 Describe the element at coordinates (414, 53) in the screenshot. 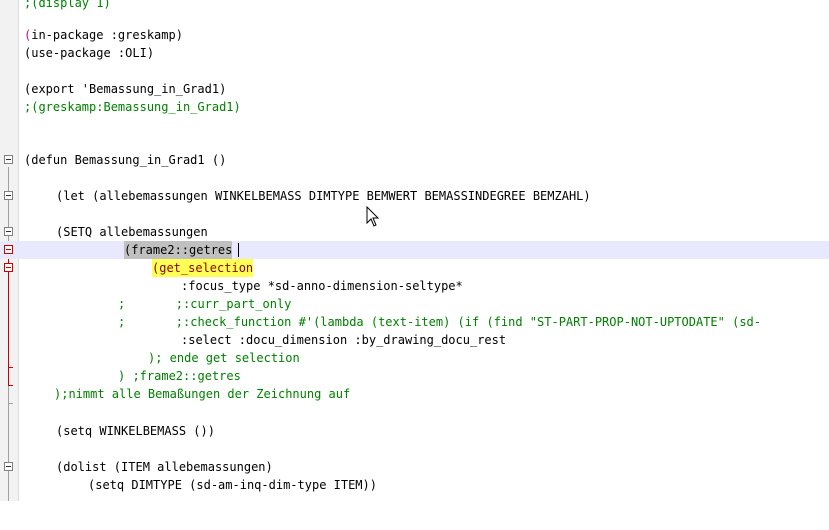

I see `code-line: (use-package :OLI)` at that location.